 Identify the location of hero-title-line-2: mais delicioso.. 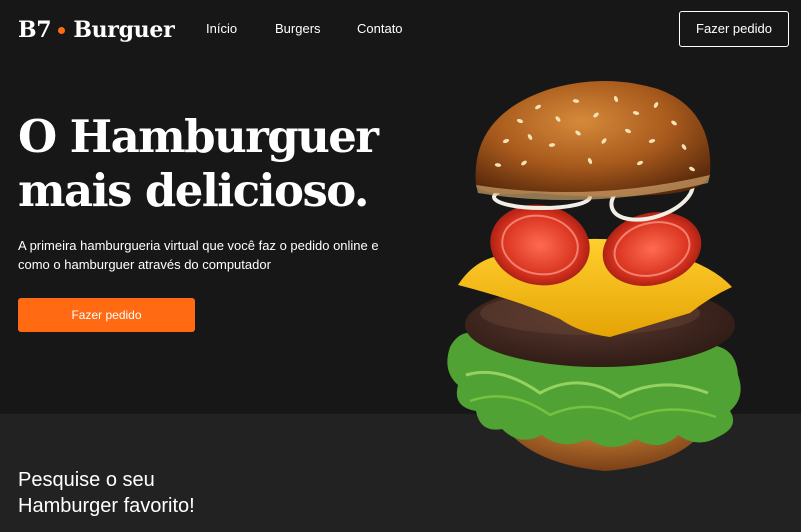
(193, 190).